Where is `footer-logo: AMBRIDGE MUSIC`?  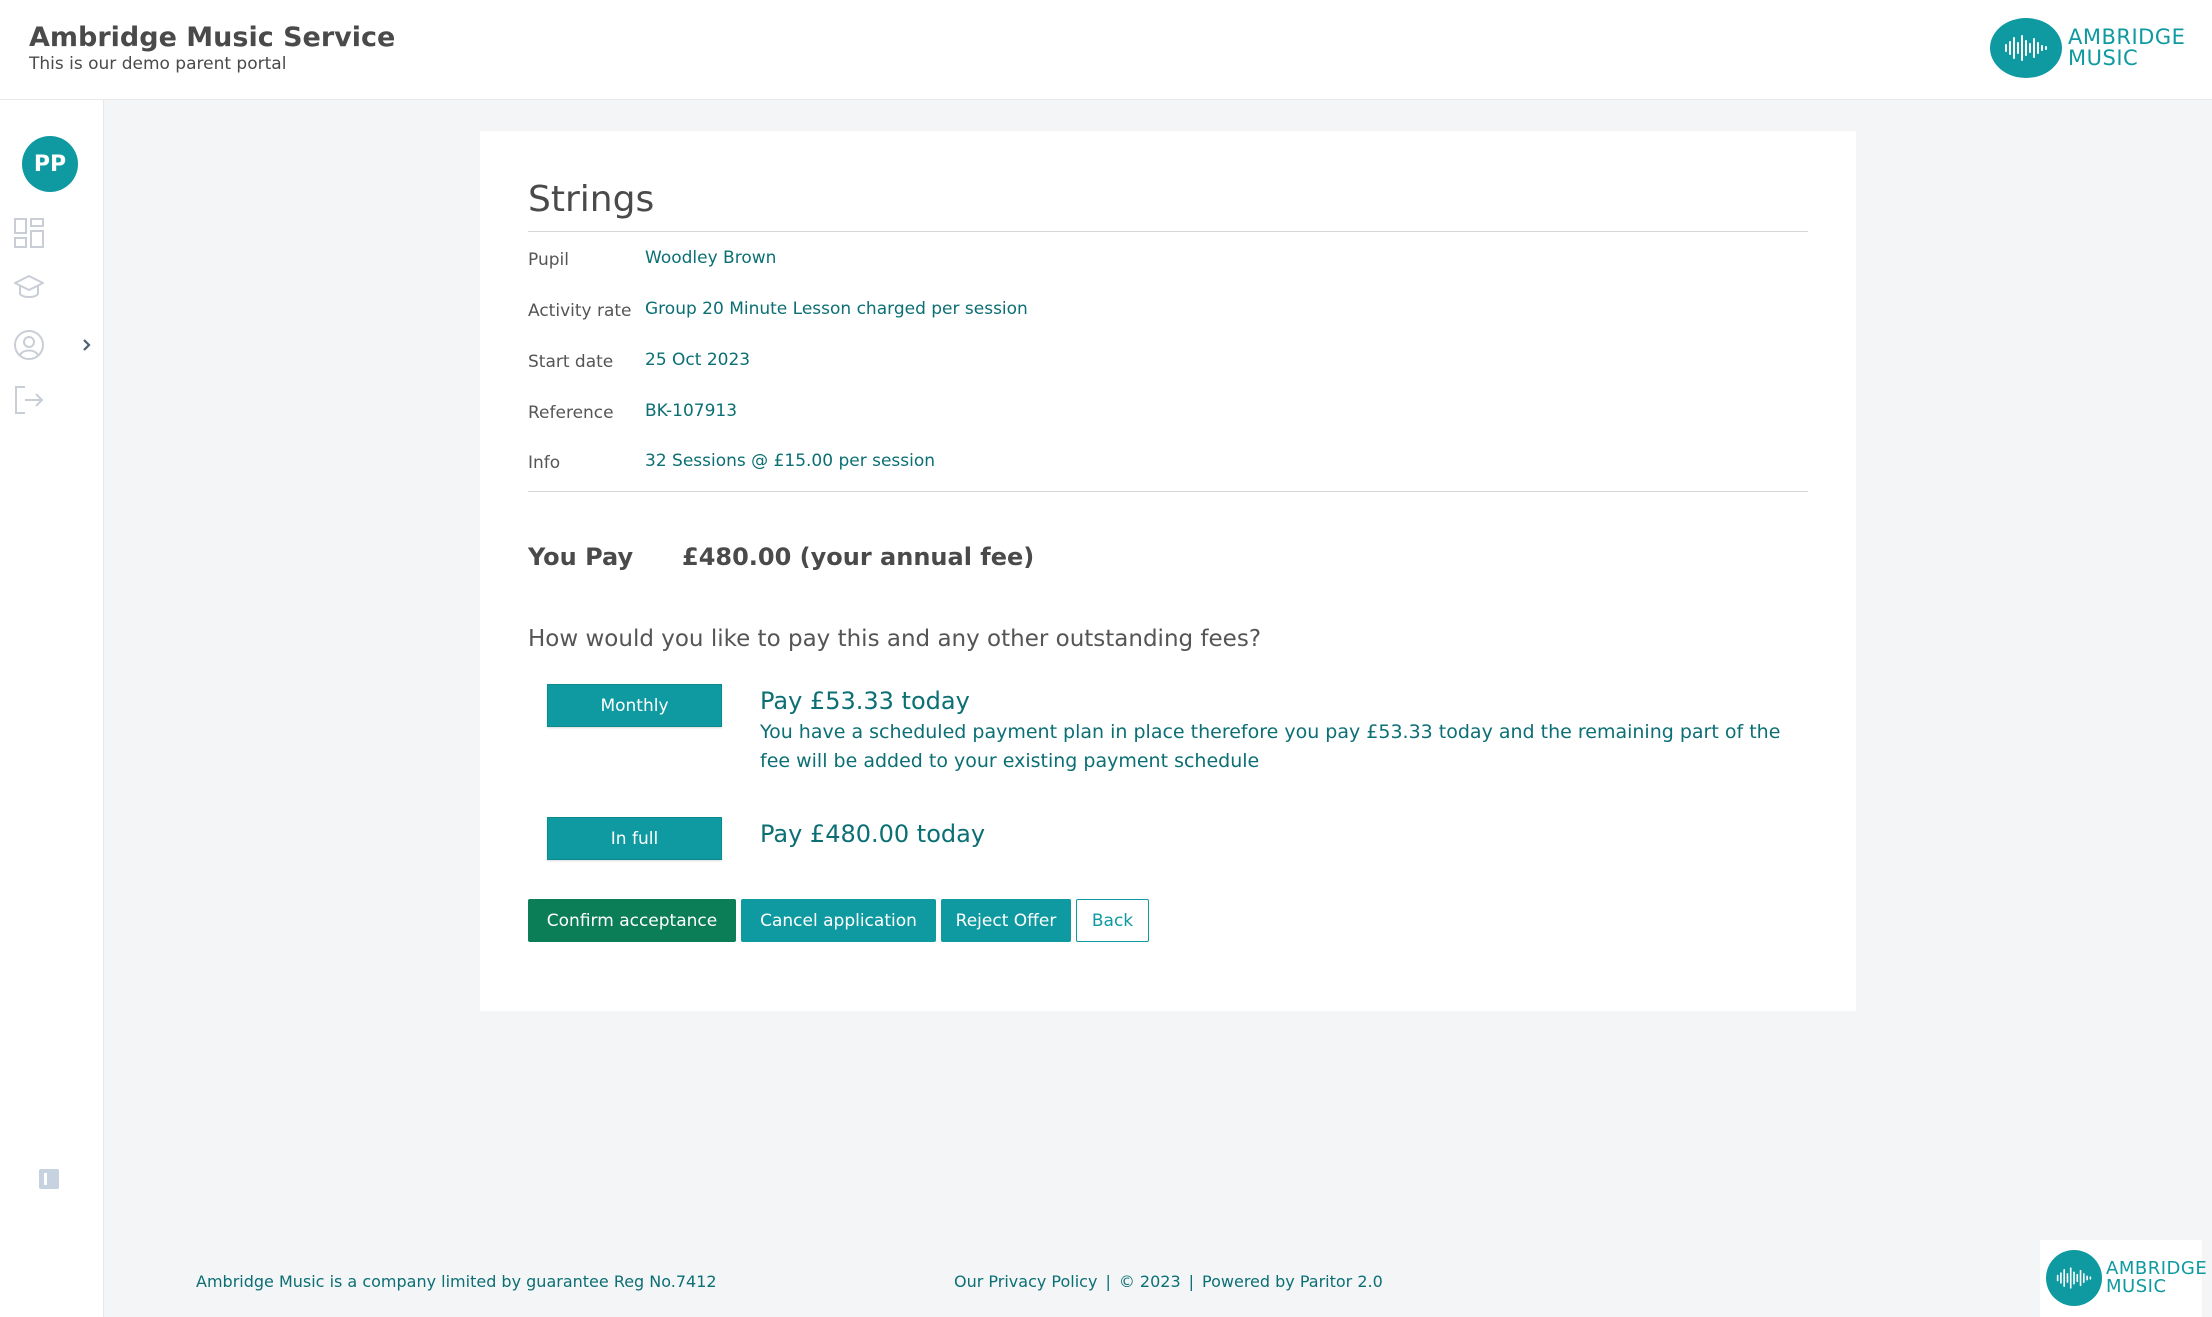
footer-logo: AMBRIDGE MUSIC is located at coordinates (2126, 1278).